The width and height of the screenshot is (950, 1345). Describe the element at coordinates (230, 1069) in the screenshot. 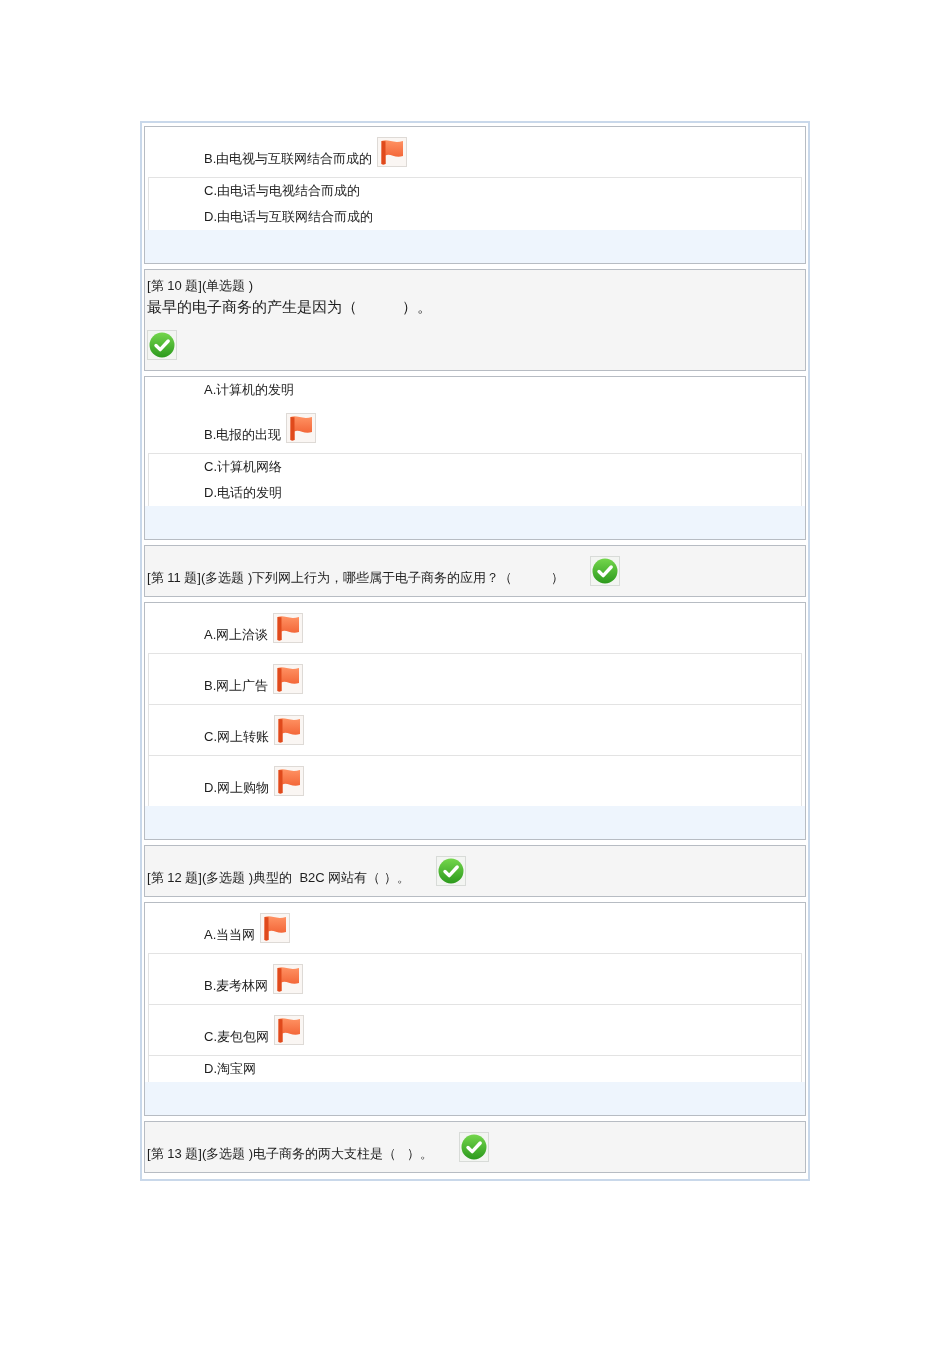

I see `option-label: D.淘宝网` at that location.